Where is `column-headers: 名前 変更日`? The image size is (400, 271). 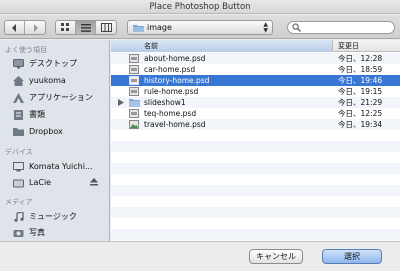 column-headers: 名前 変更日 is located at coordinates (255, 46).